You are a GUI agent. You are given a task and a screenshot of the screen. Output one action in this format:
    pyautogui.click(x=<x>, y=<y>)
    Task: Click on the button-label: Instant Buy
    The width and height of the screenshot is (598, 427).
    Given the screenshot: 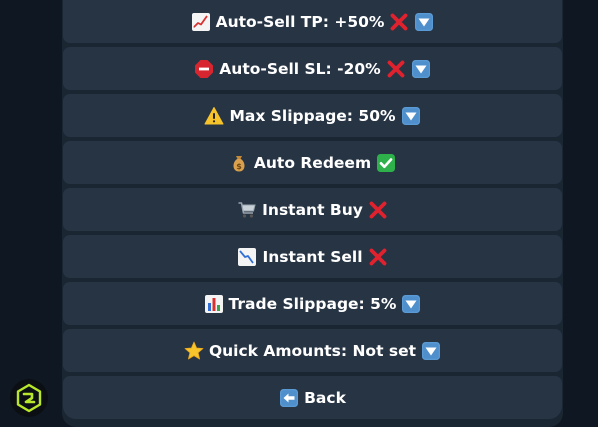 What is the action you would take?
    pyautogui.click(x=312, y=209)
    